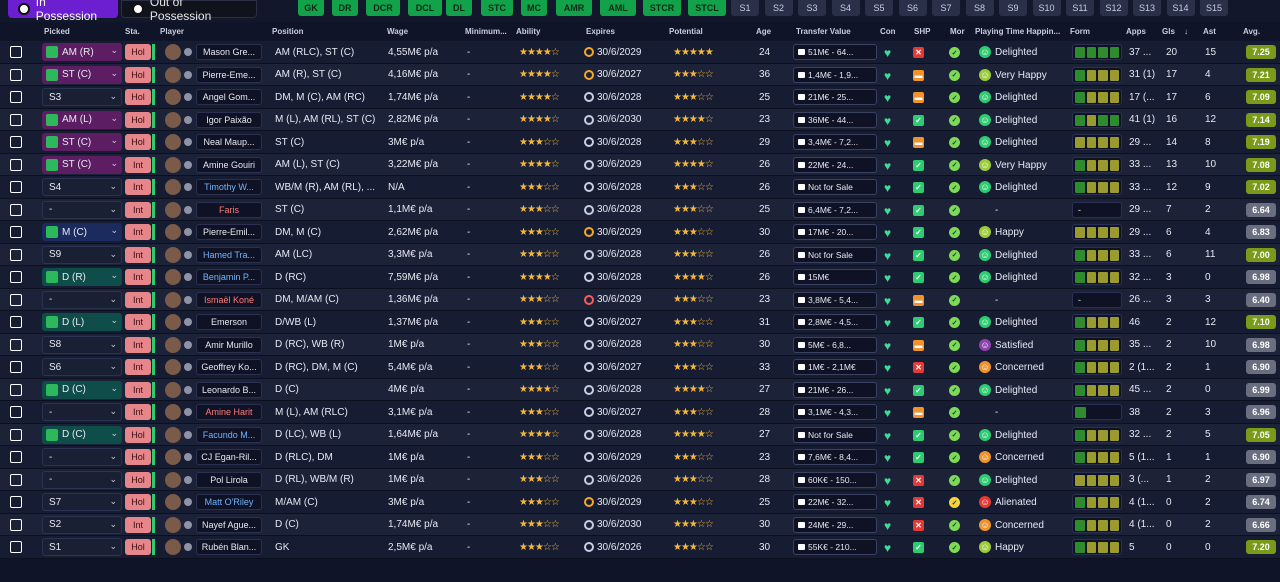 The width and height of the screenshot is (1280, 582). Describe the element at coordinates (82, 52) in the screenshot. I see `picked-dropdown: AM (R) ⌄` at that location.